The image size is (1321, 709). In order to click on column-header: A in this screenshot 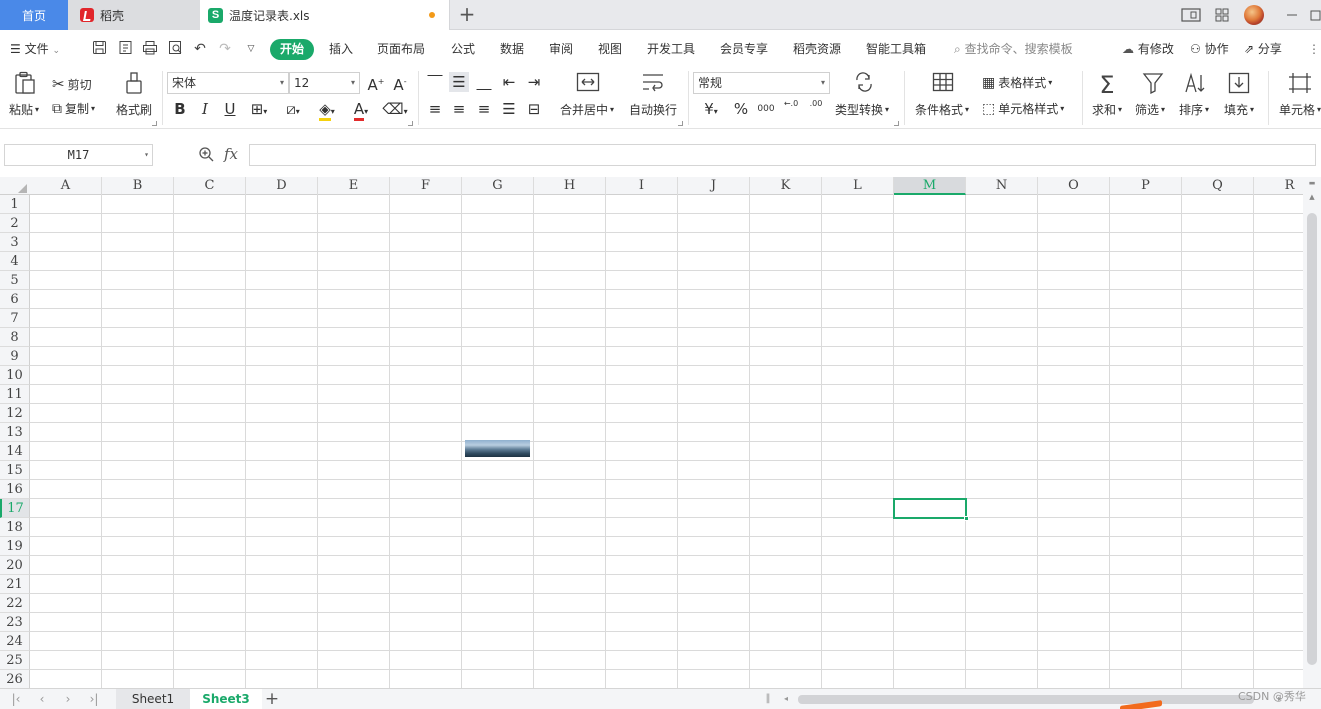, I will do `click(66, 186)`.